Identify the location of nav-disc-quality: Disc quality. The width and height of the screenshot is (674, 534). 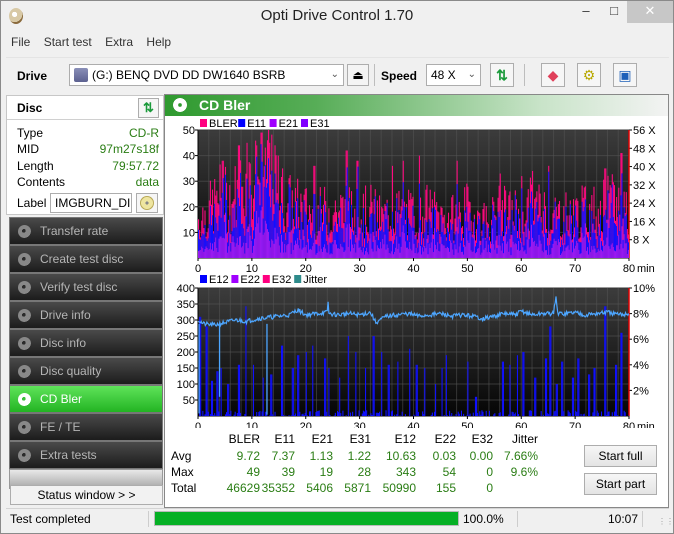
(86, 371).